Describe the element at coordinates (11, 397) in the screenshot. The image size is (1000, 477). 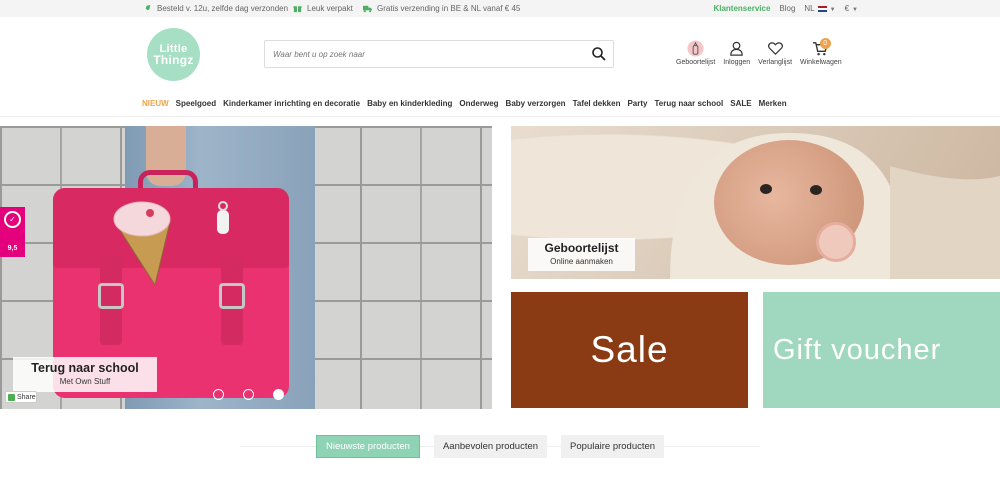
I see `share-icon` at that location.